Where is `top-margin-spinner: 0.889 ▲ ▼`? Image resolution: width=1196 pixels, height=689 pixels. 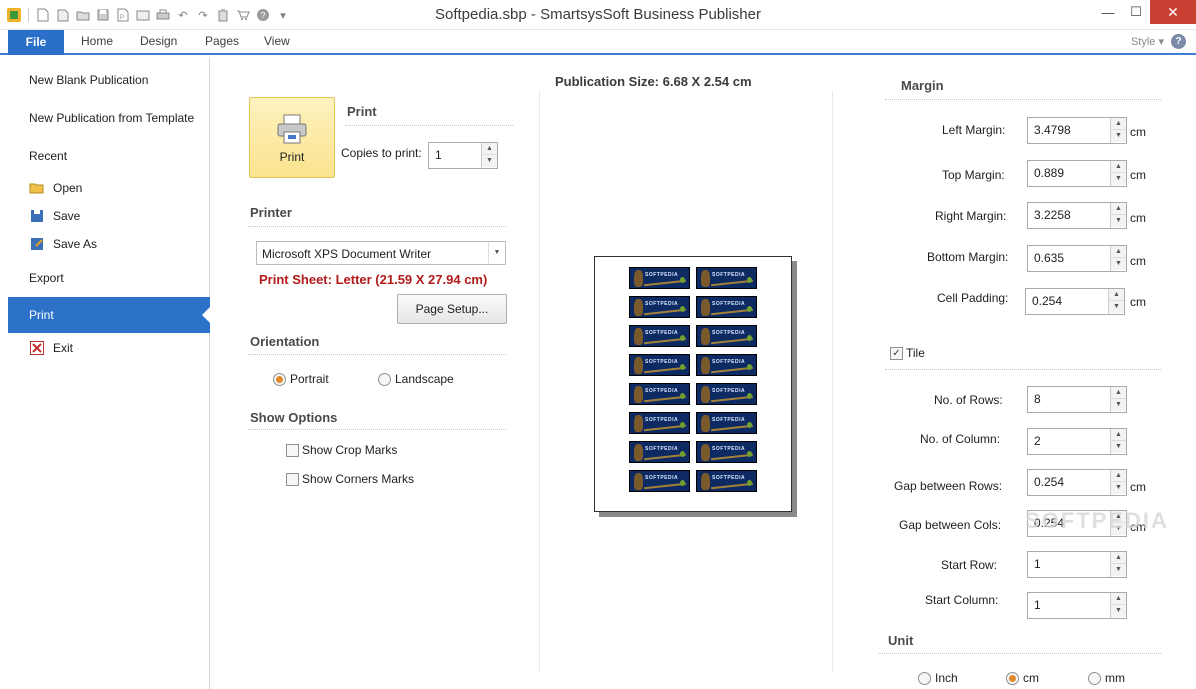 top-margin-spinner: 0.889 ▲ ▼ is located at coordinates (1077, 173).